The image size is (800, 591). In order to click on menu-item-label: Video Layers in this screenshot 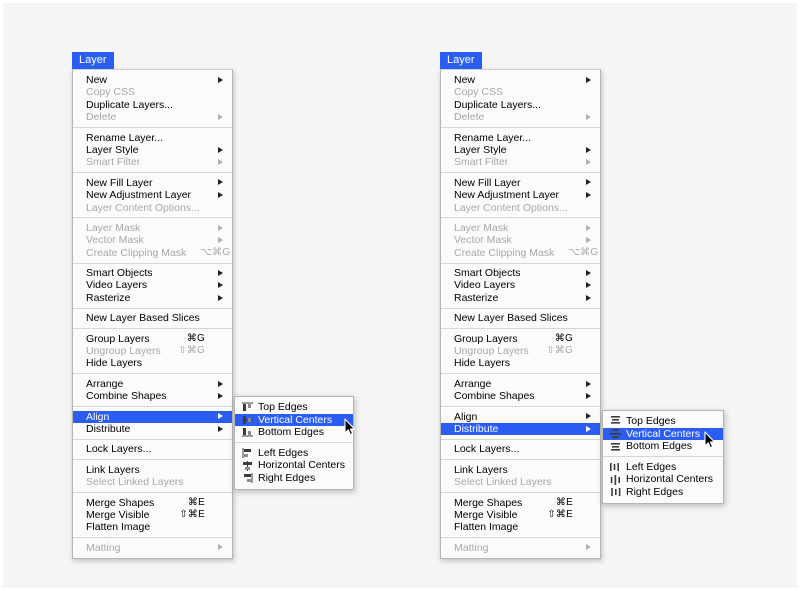, I will do `click(117, 285)`.